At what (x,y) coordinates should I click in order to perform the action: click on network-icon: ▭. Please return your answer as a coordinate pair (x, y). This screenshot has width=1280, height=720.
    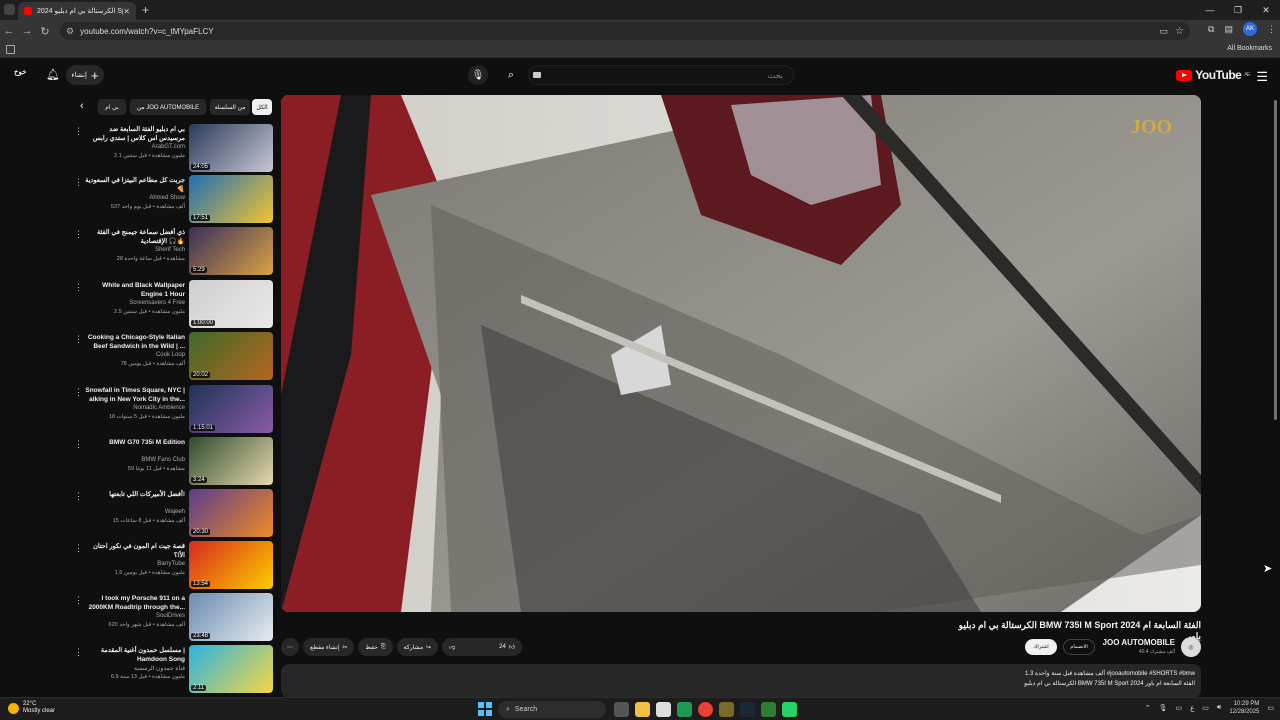
    Looking at the image, I should click on (1205, 708).